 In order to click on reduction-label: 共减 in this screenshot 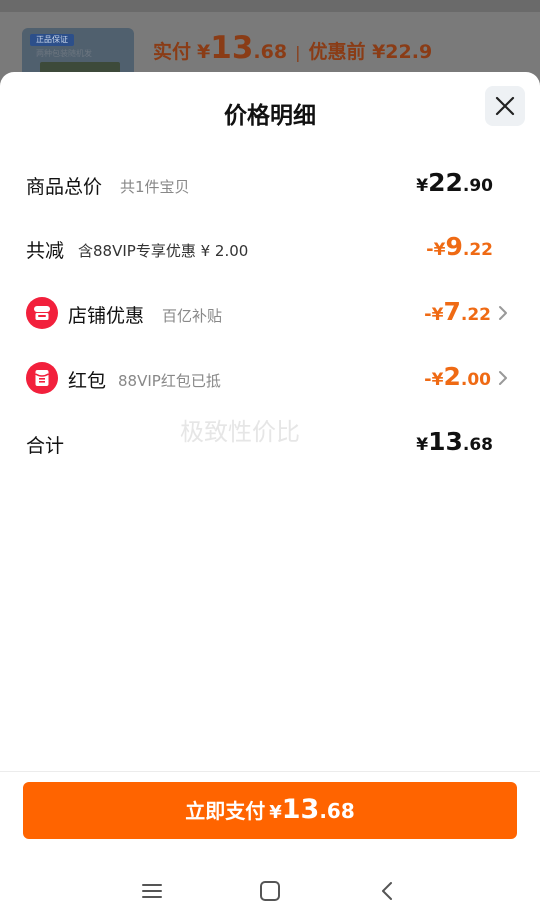, I will do `click(45, 251)`.